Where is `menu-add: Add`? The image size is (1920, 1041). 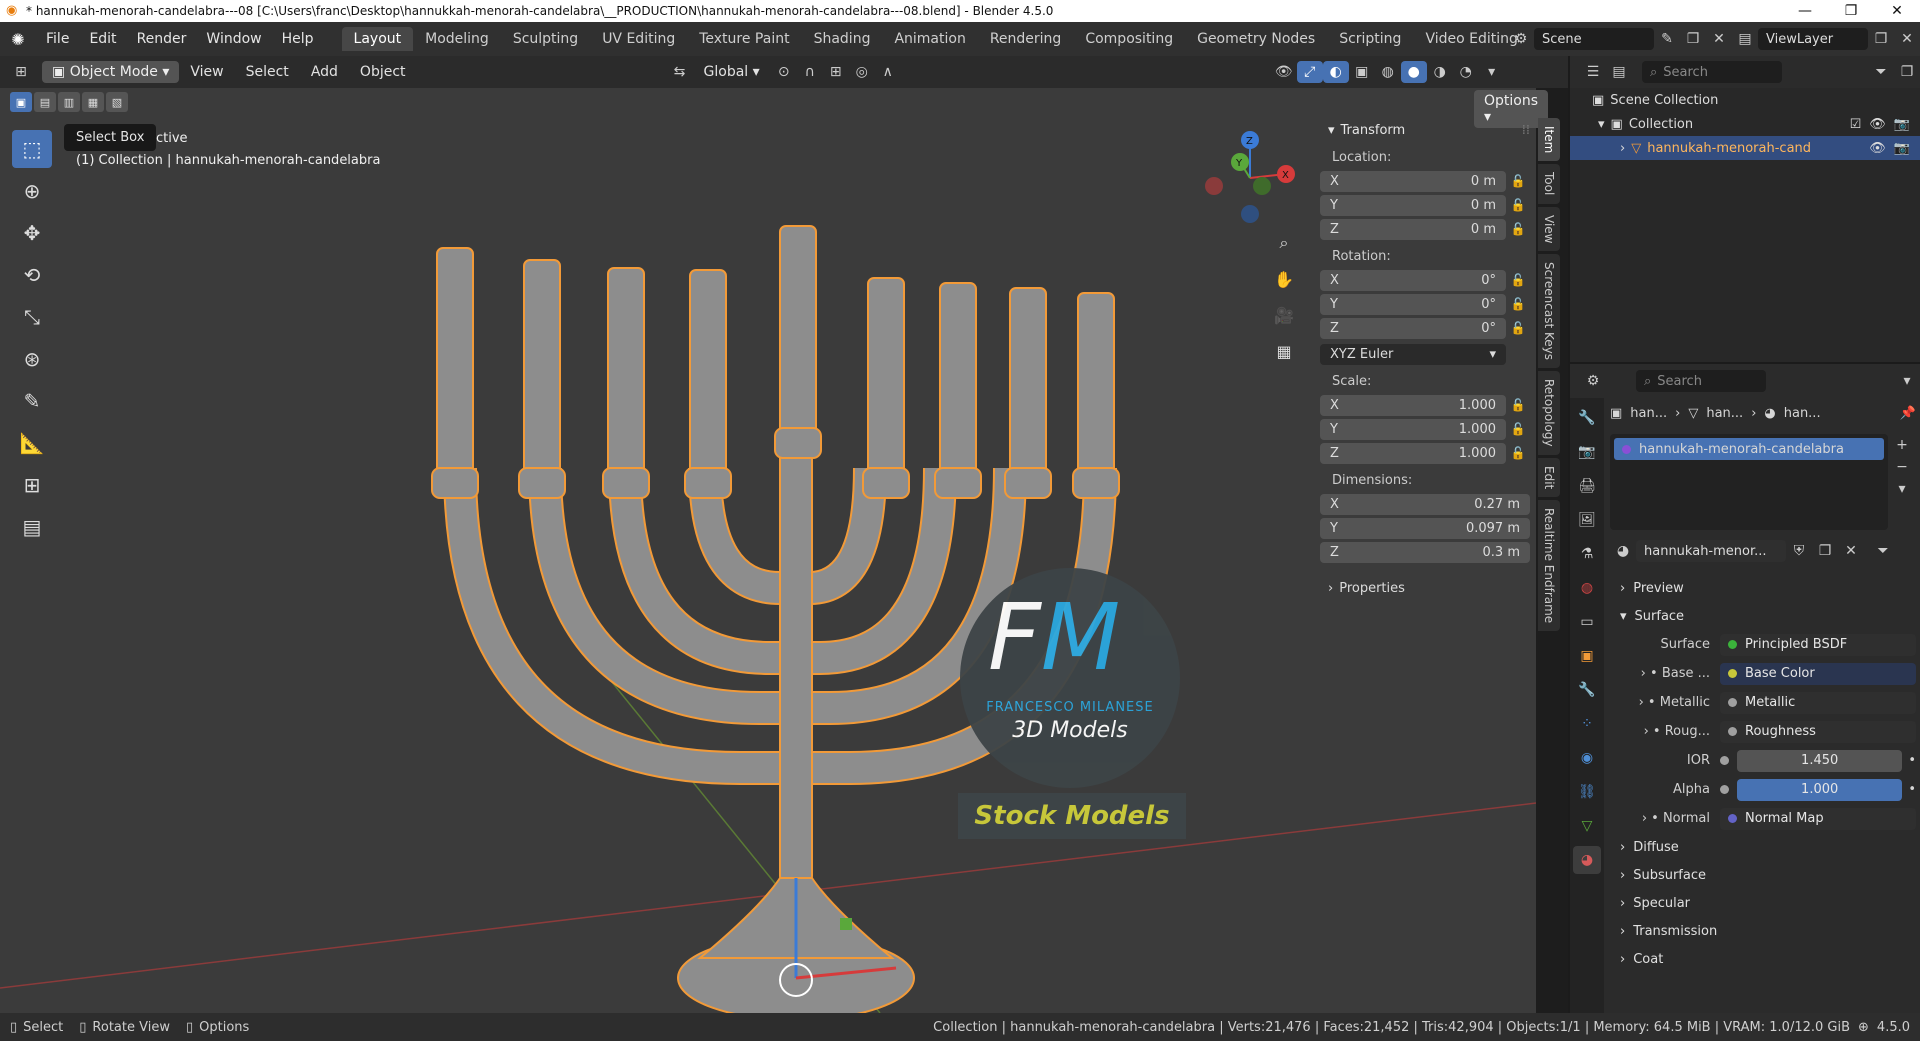
menu-add: Add is located at coordinates (324, 72).